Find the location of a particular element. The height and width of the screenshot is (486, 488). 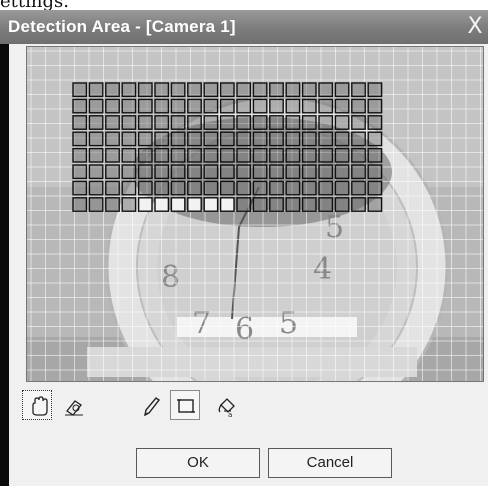

pencil-tool-button is located at coordinates (149, 405).